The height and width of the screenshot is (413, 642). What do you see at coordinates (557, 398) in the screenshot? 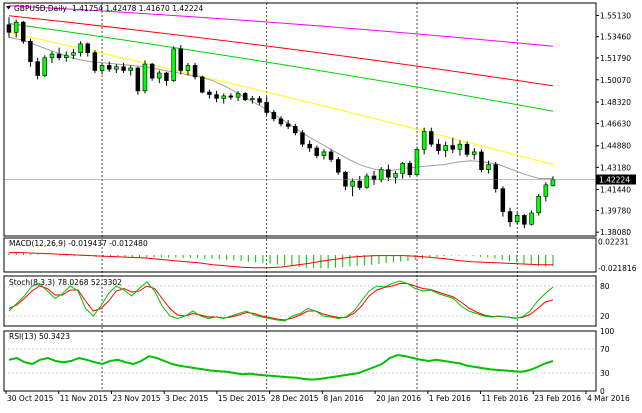
I see `date-tick-label: 23 Feb 2016` at bounding box center [557, 398].